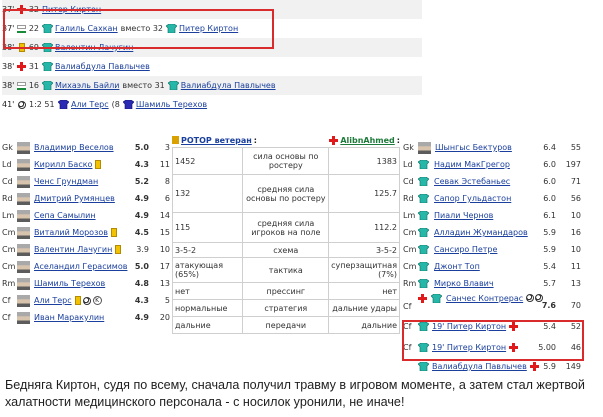 Image resolution: width=603 pixels, height=417 pixels. What do you see at coordinates (207, 250) in the screenshot?
I see `home-value: 3-5-2` at bounding box center [207, 250].